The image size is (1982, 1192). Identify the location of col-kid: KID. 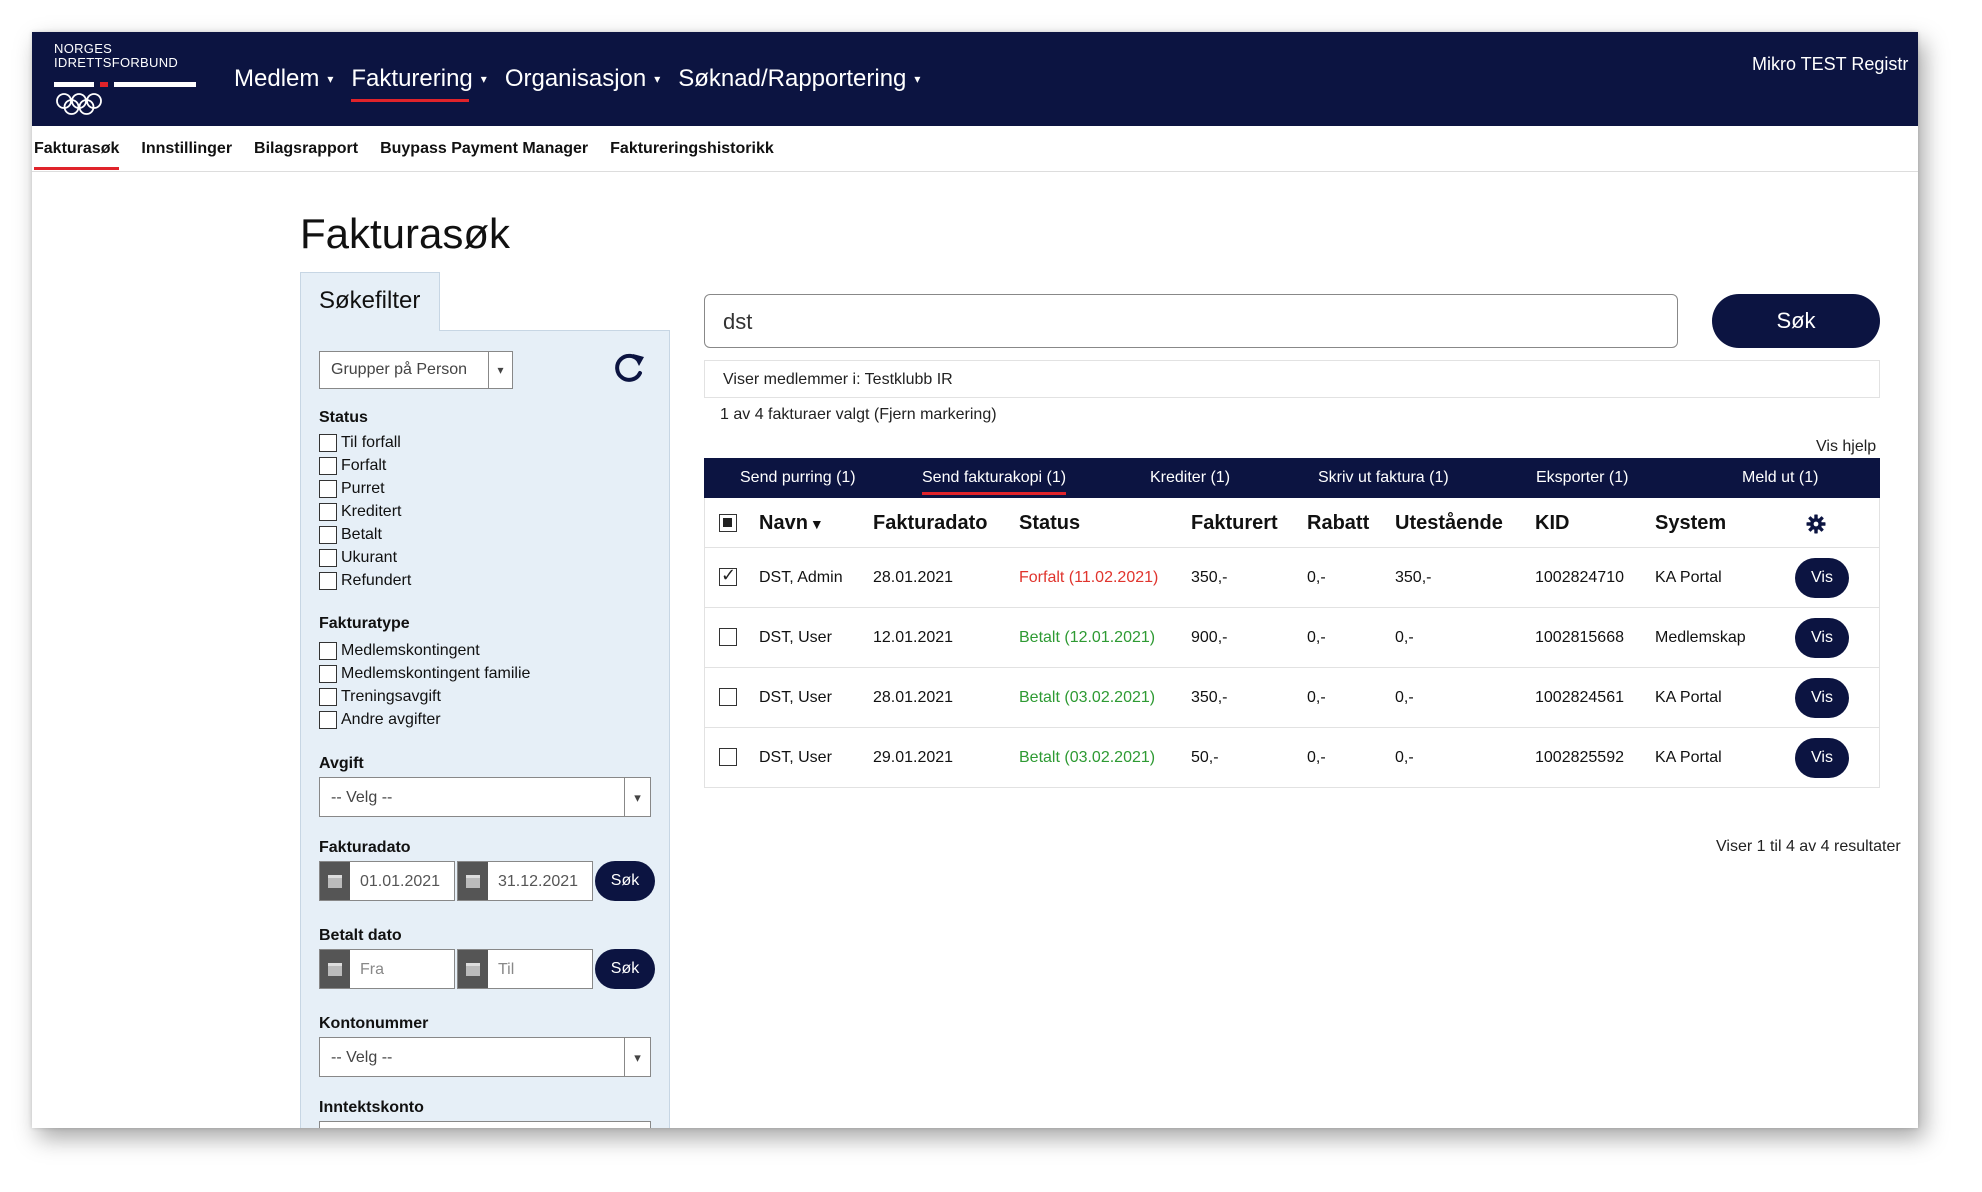
(1552, 523).